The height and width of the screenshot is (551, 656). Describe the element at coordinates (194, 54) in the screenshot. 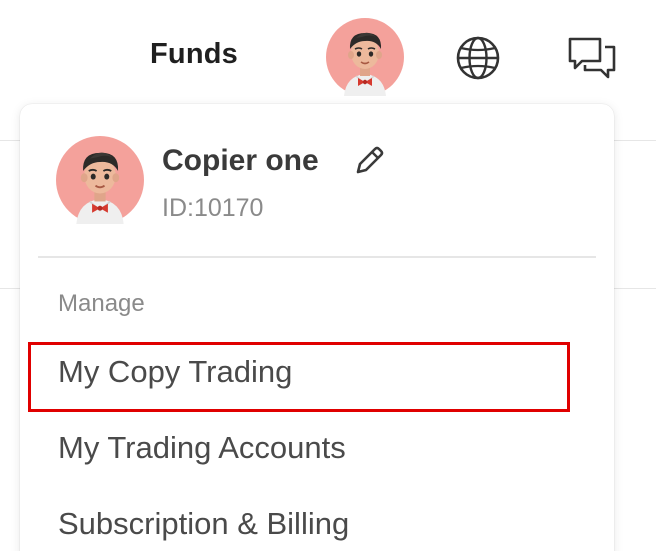

I see `funds-link: Funds` at that location.